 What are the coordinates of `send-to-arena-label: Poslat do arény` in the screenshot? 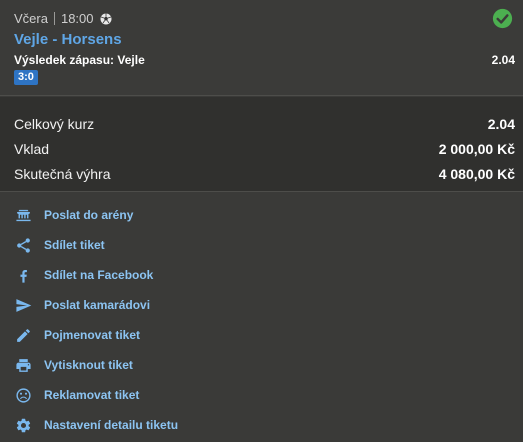 It's located at (89, 215).